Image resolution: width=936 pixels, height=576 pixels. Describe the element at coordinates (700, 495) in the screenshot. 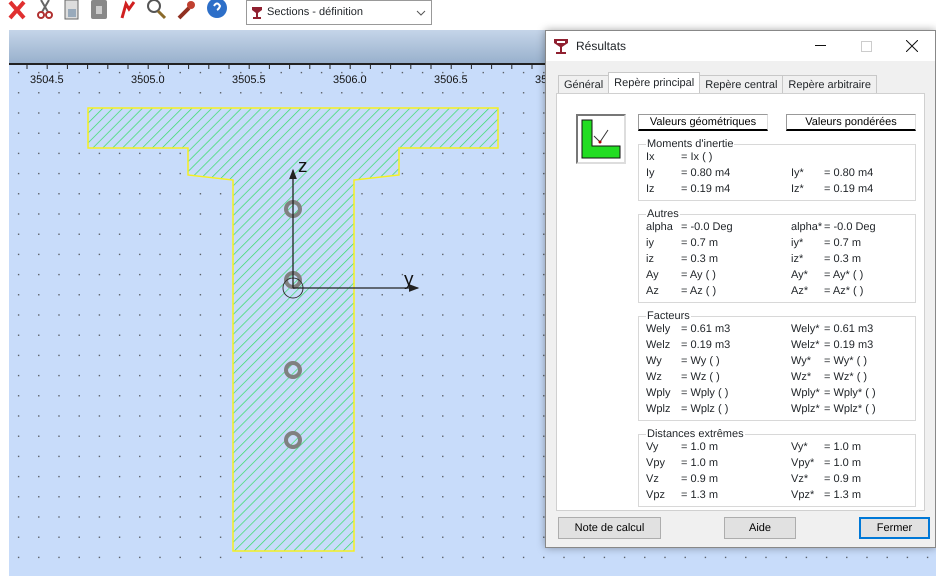

I see `property-value: = 1.3 m` at that location.